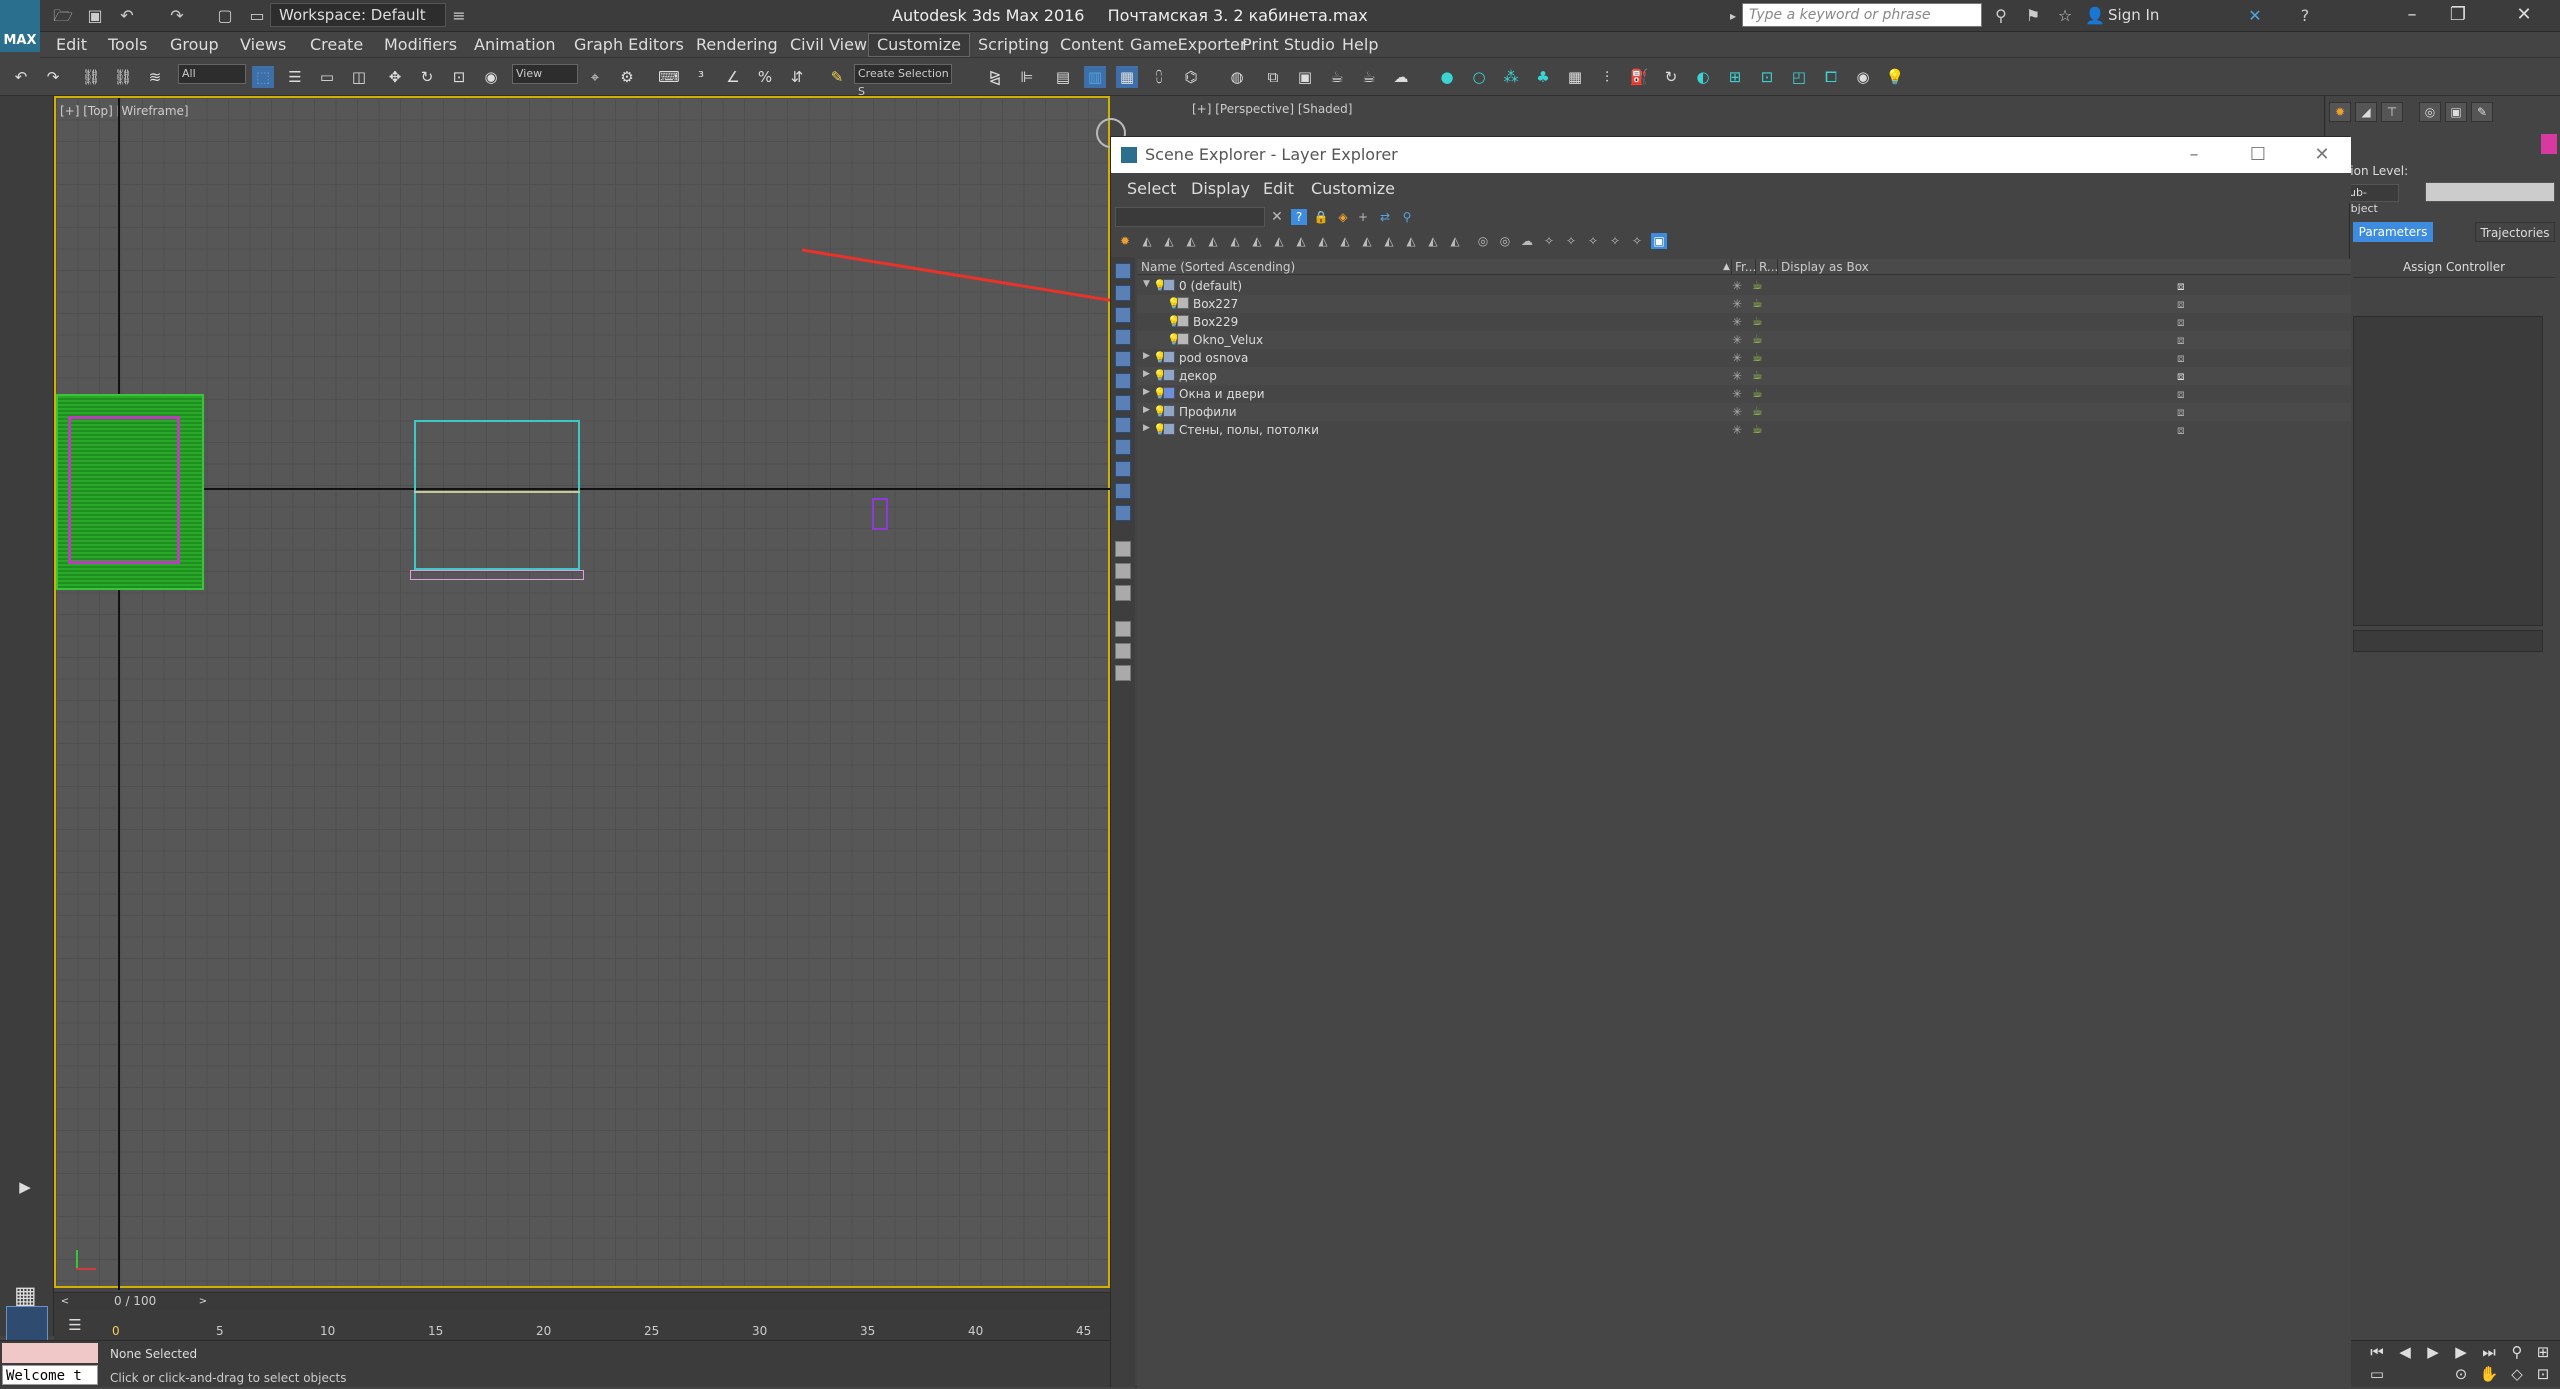  I want to click on object-name: Box229, so click(1215, 322).